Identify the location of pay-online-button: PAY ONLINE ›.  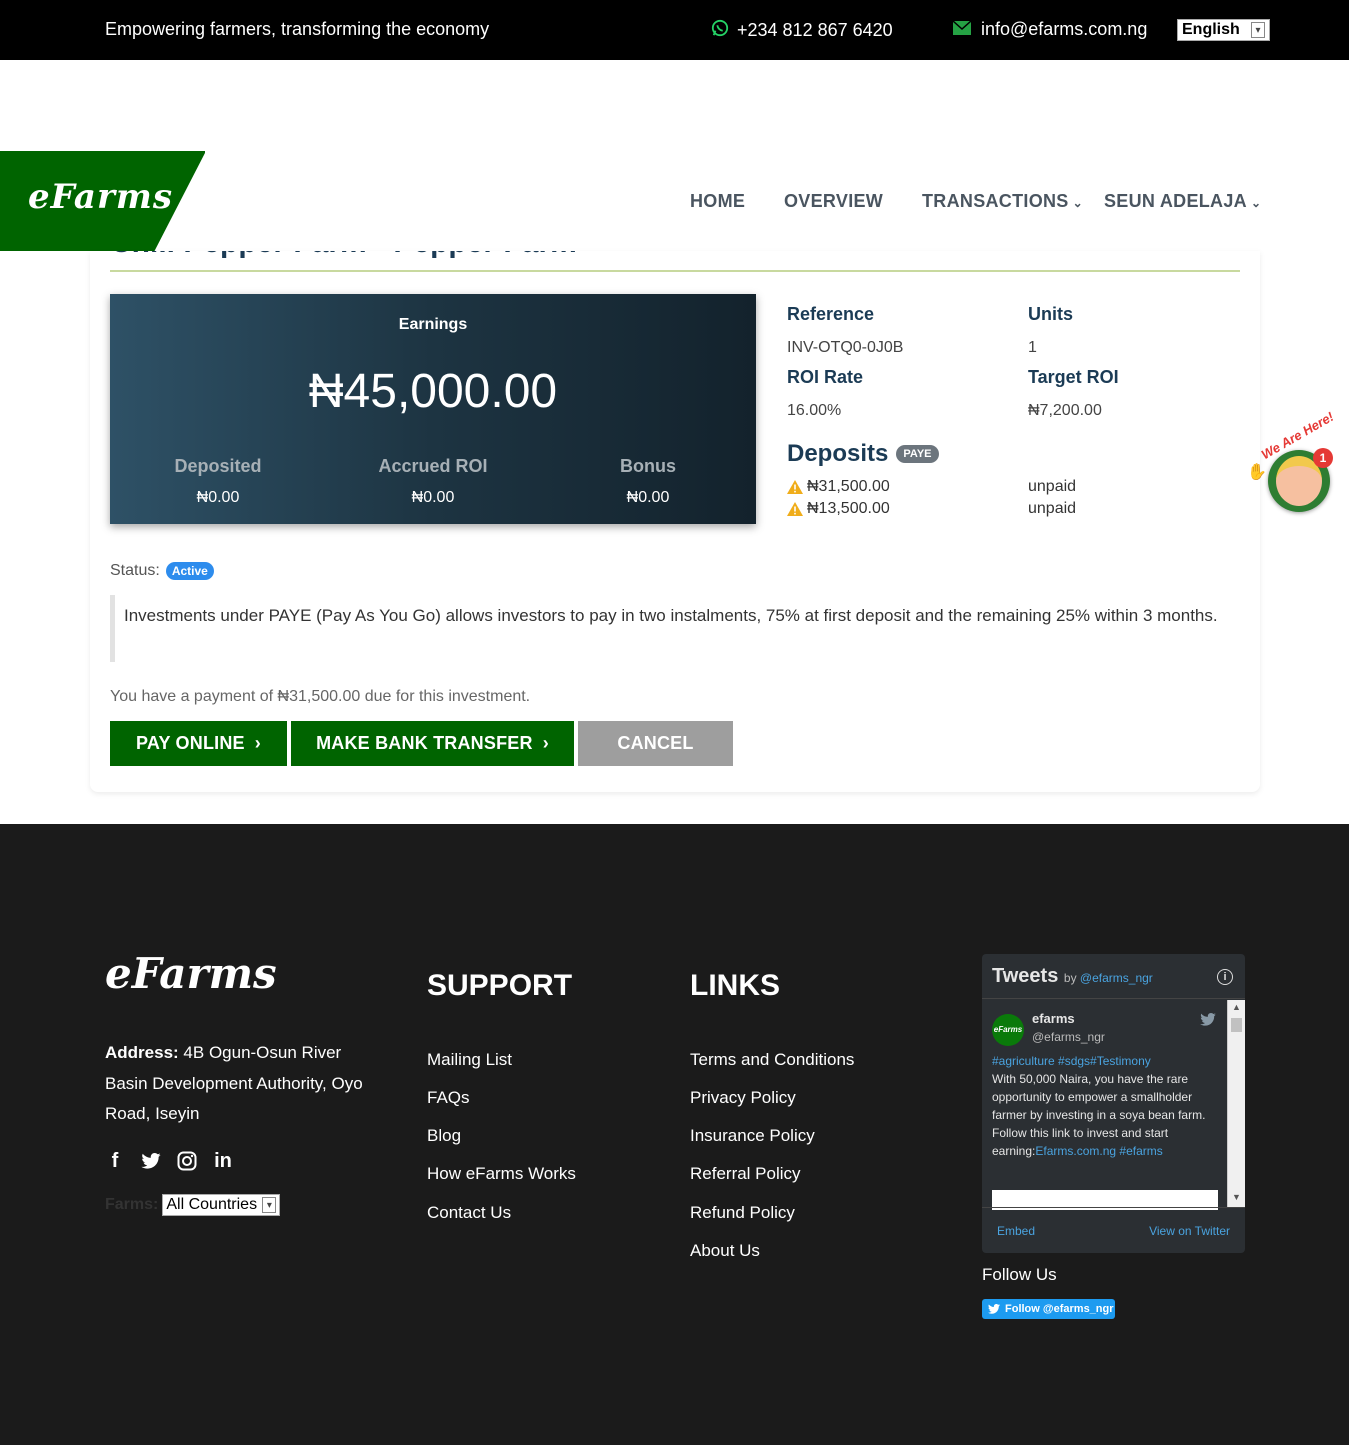
(198, 743).